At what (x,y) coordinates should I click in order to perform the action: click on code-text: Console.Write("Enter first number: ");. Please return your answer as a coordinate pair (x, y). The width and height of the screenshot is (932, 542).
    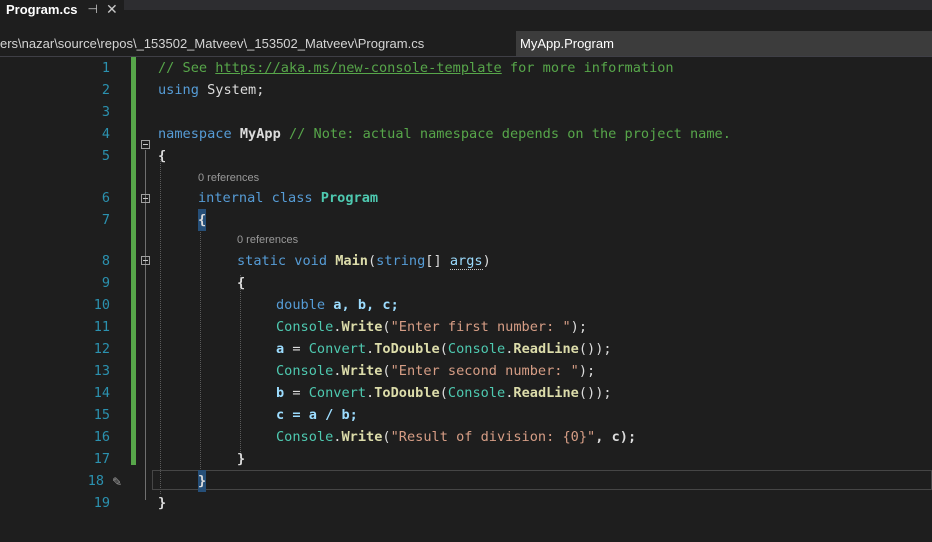
    Looking at the image, I should click on (431, 327).